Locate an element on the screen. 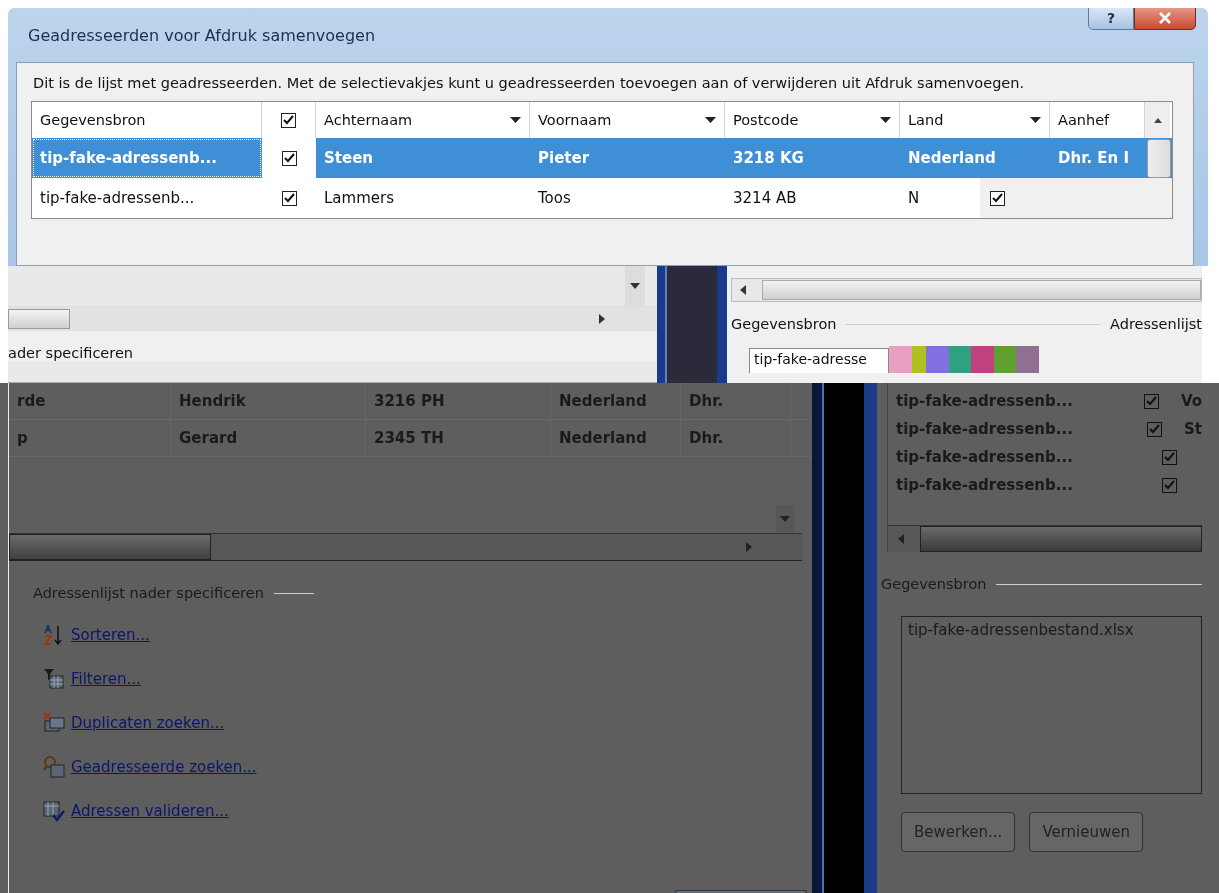  window-title: Geadresseerden voor Afdruk samenvoegen is located at coordinates (202, 35).